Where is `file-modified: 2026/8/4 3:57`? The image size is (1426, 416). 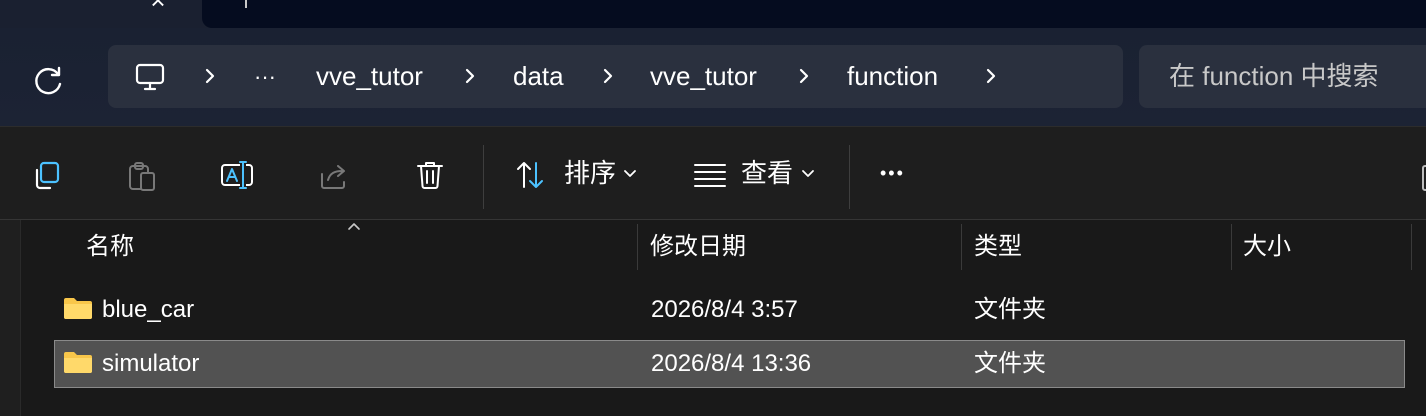 file-modified: 2026/8/4 3:57 is located at coordinates (724, 309).